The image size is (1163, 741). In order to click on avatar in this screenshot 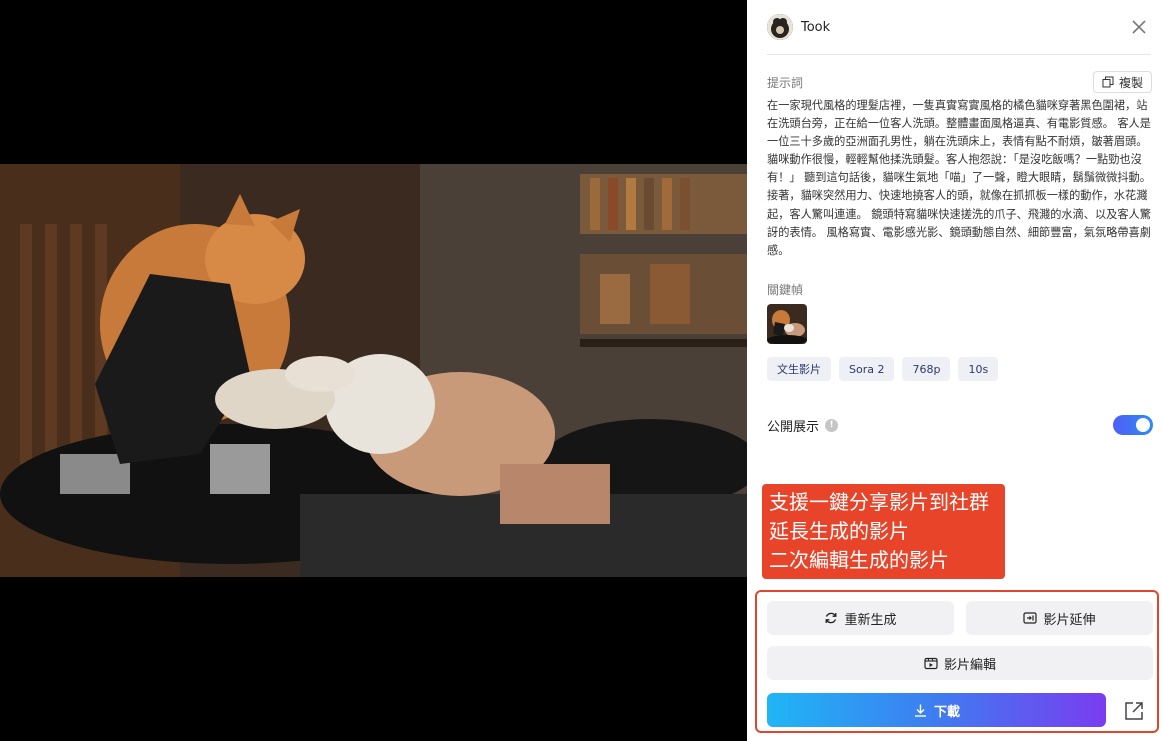, I will do `click(780, 27)`.